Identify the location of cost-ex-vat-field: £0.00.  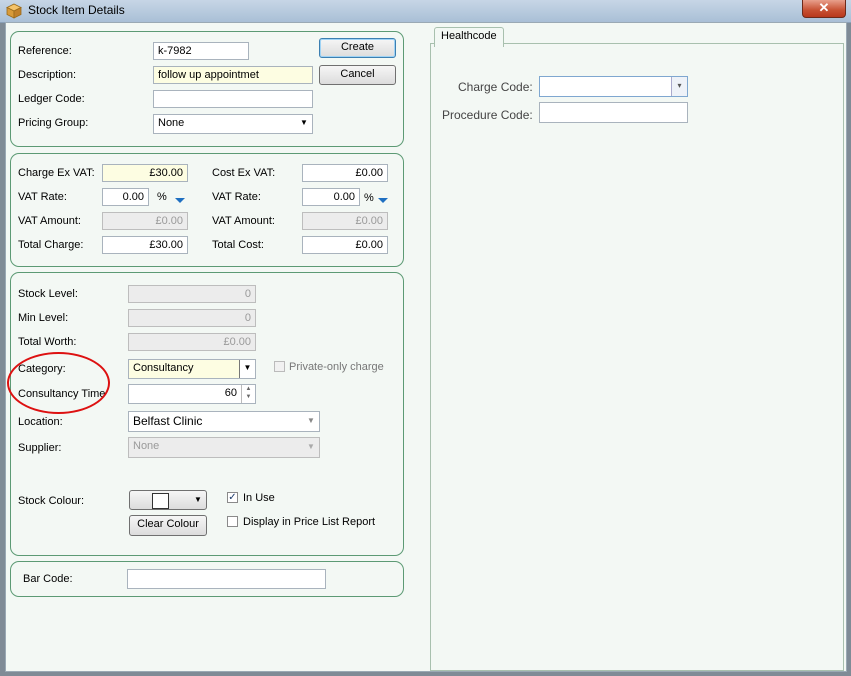
(345, 173).